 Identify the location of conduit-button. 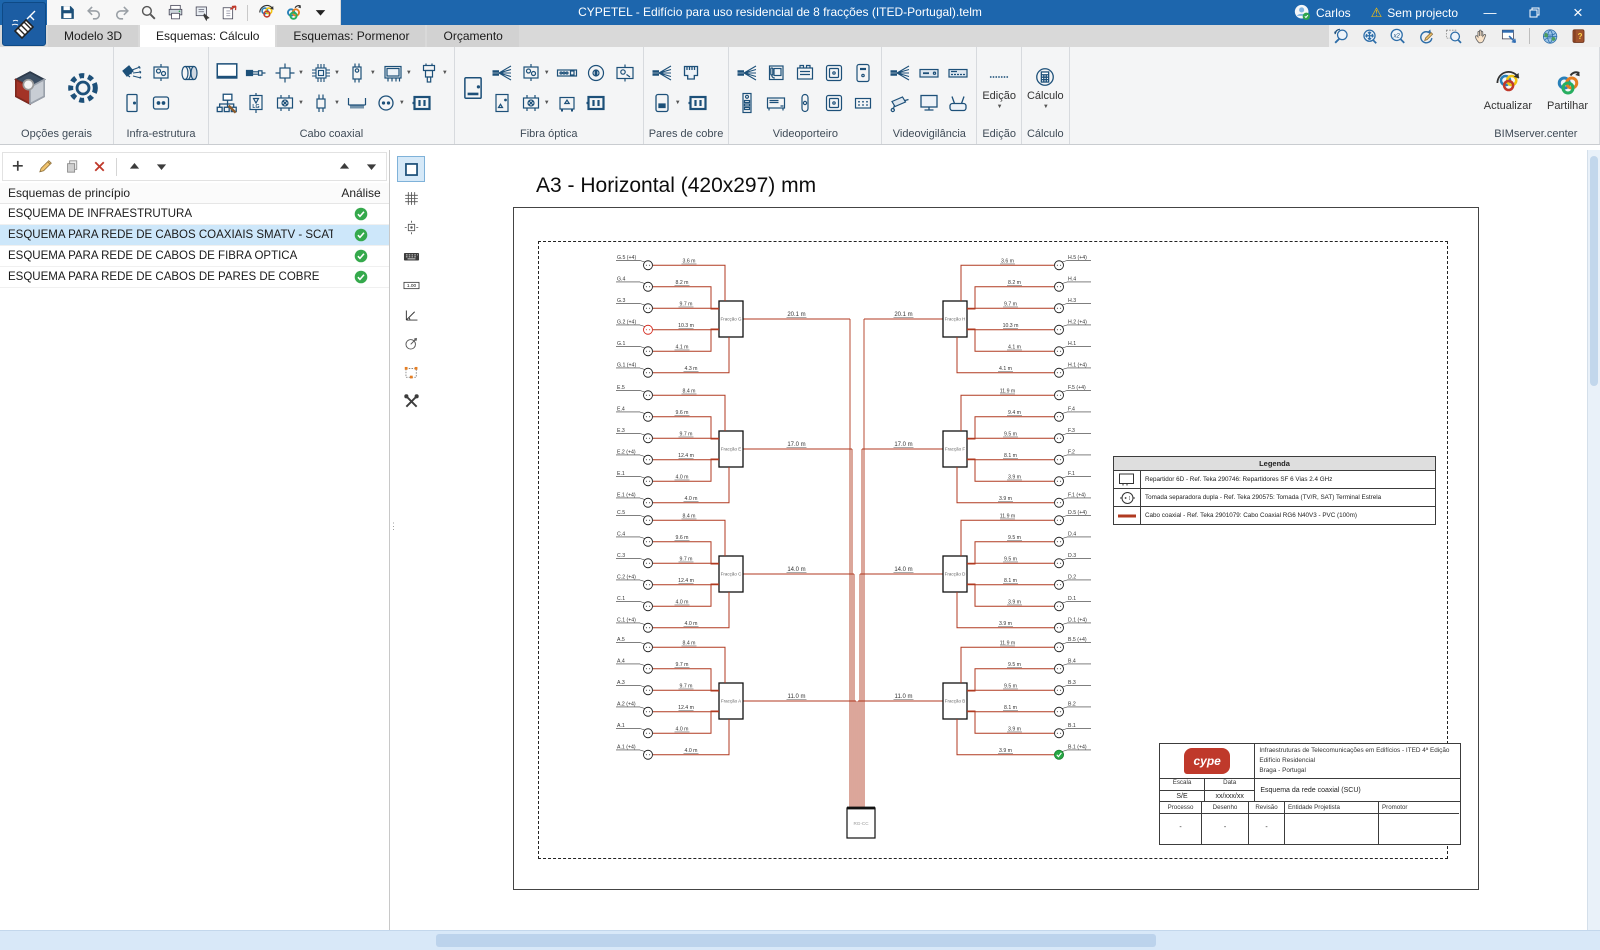
(190, 73).